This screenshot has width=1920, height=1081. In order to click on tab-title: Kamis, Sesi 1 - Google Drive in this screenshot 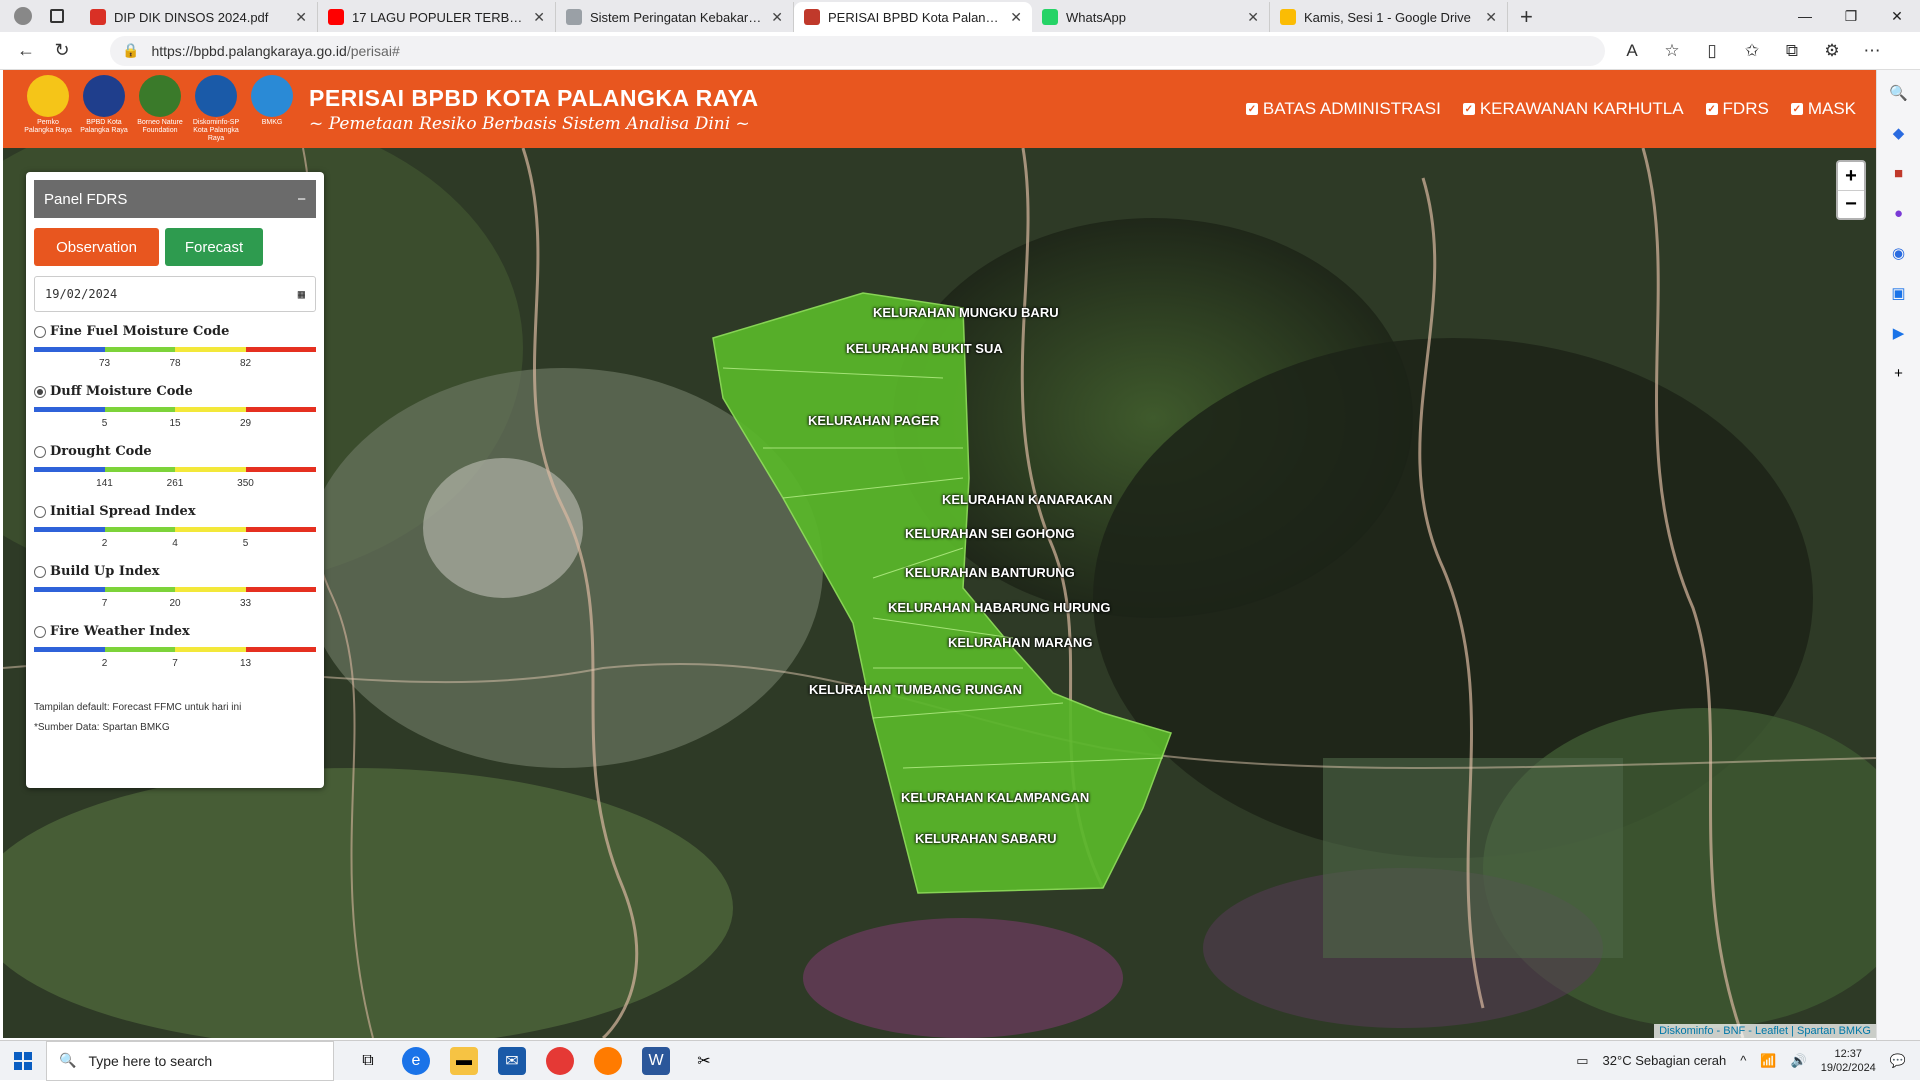, I will do `click(1387, 17)`.